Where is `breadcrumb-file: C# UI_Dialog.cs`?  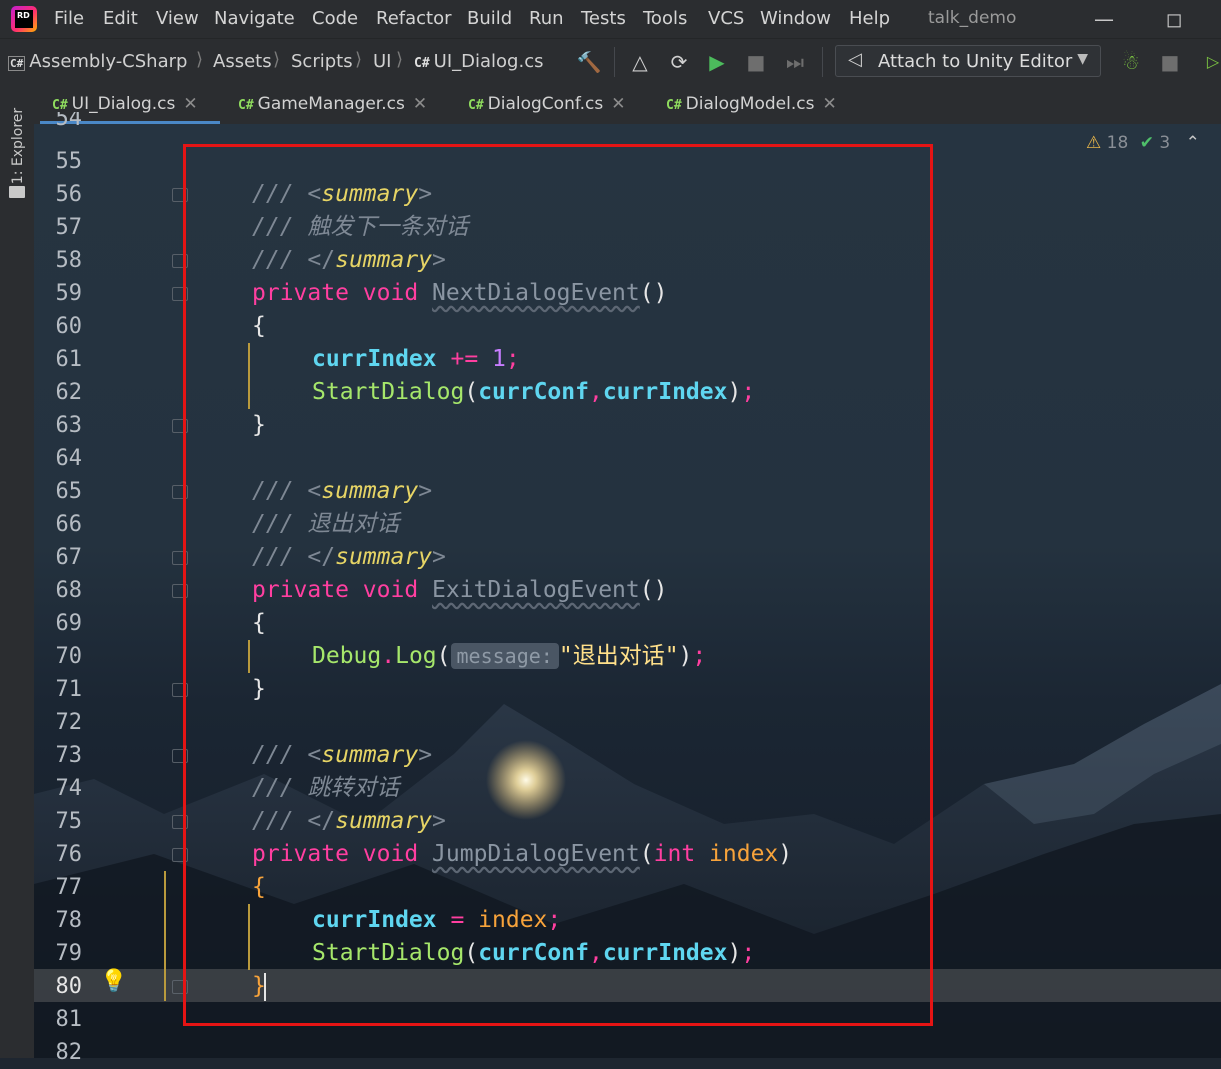
breadcrumb-file: C# UI_Dialog.cs is located at coordinates (478, 61).